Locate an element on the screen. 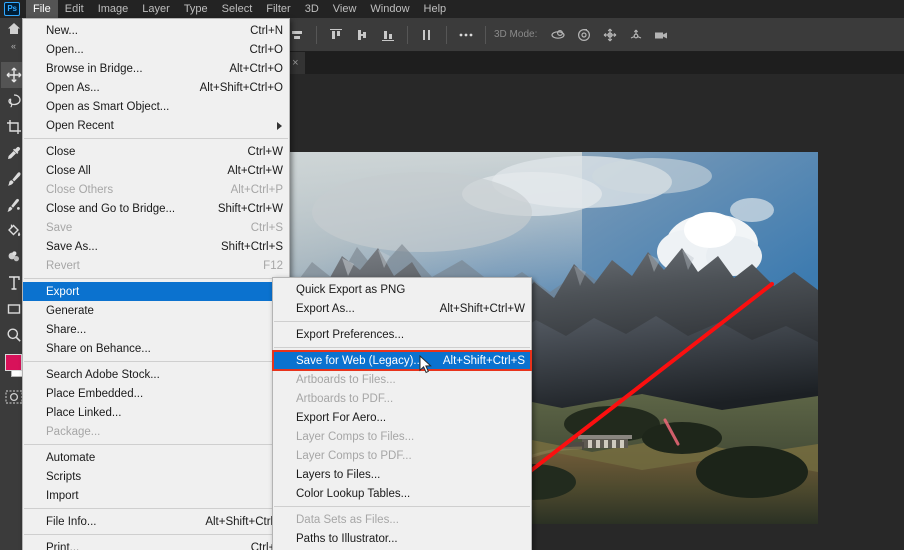 Image resolution: width=904 pixels, height=550 pixels. pan-3d-icon is located at coordinates (610, 35).